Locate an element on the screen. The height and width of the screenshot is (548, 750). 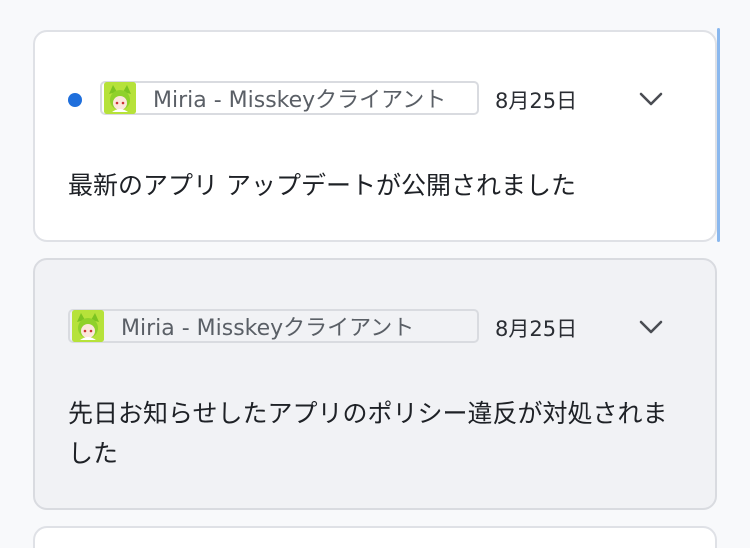
unread-indicator-dot is located at coordinates (75, 100).